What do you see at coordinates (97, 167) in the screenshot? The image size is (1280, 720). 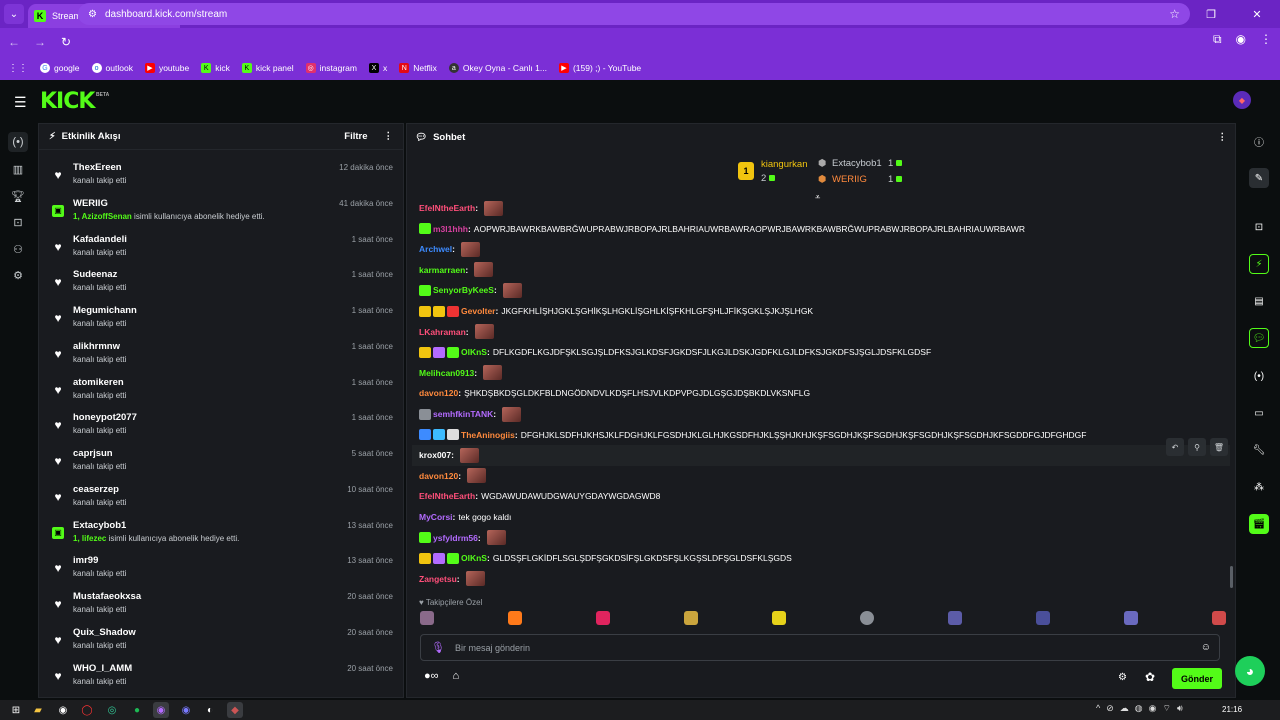 I see `activity-user-name: ThexEreen` at bounding box center [97, 167].